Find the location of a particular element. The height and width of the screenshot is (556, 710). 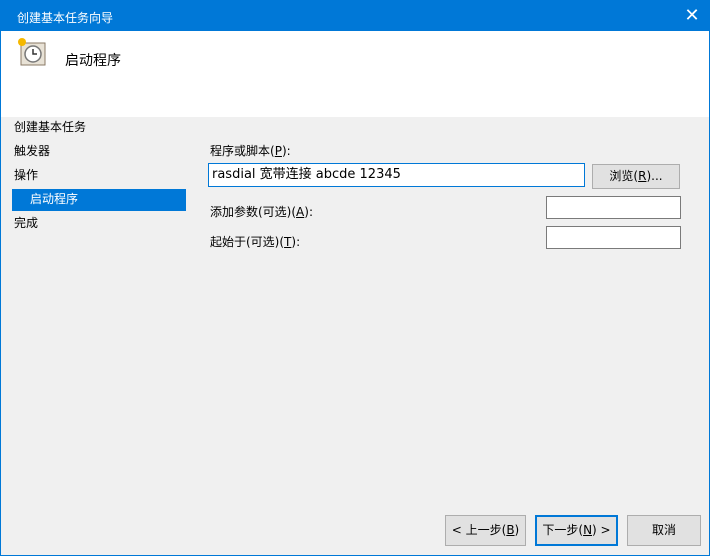

start-in-input is located at coordinates (613, 237).